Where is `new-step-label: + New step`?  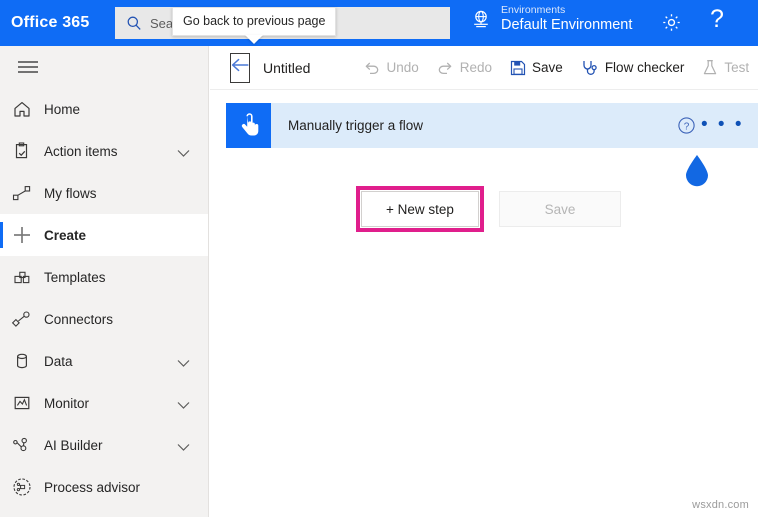 new-step-label: + New step is located at coordinates (420, 209).